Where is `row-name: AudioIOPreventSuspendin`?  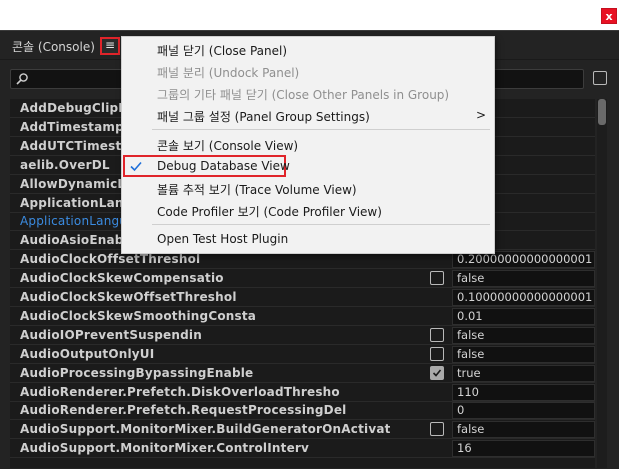 row-name: AudioIOPreventSuspendin is located at coordinates (111, 334).